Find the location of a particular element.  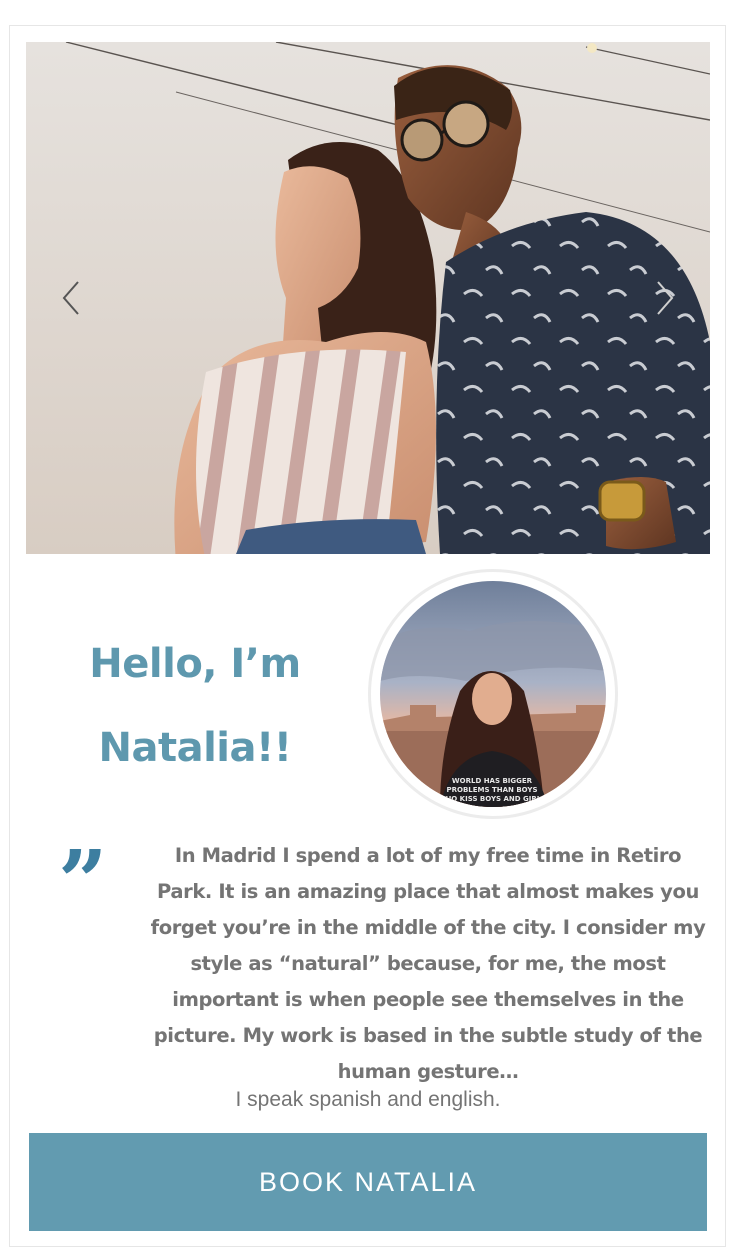

chevron-left-icon is located at coordinates (70, 298).